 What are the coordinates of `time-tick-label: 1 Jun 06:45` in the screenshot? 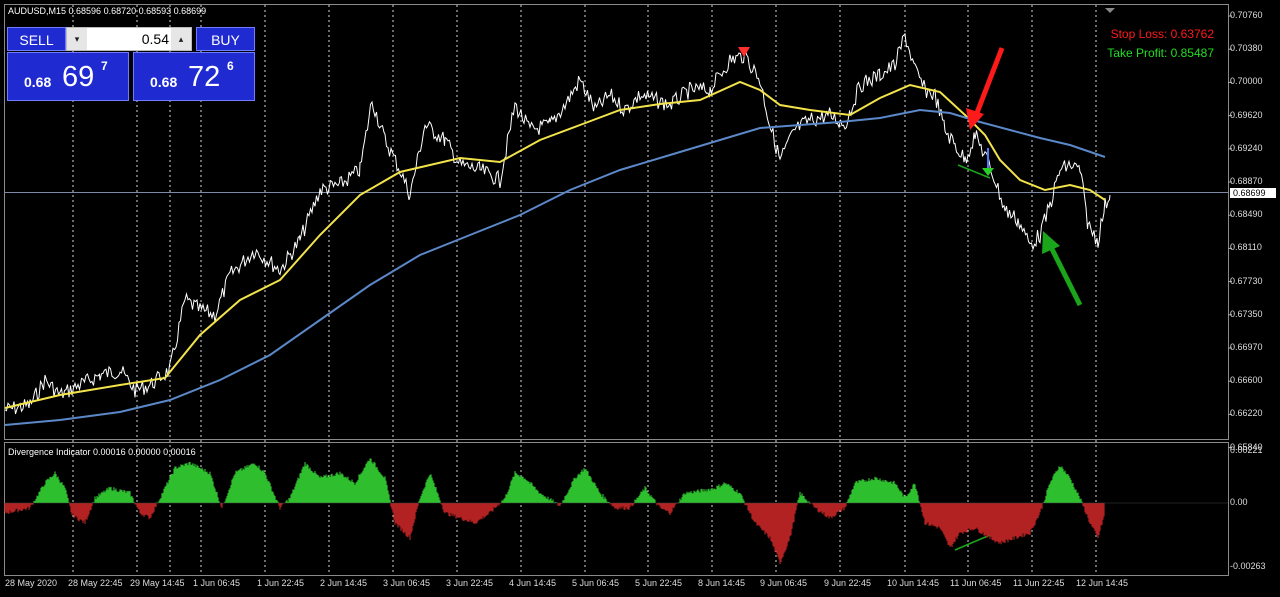 It's located at (217, 583).